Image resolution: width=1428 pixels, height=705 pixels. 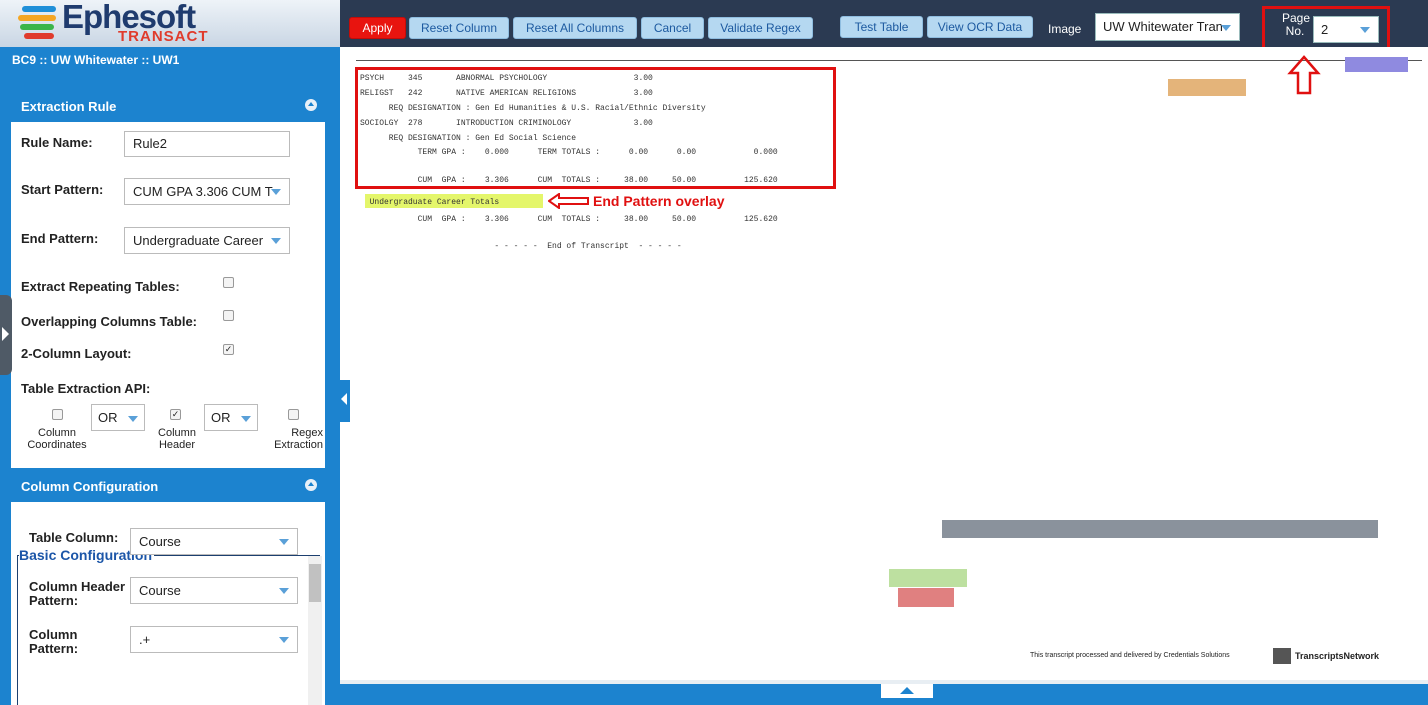 I want to click on overlapping-columns-checkbox, so click(x=228, y=315).